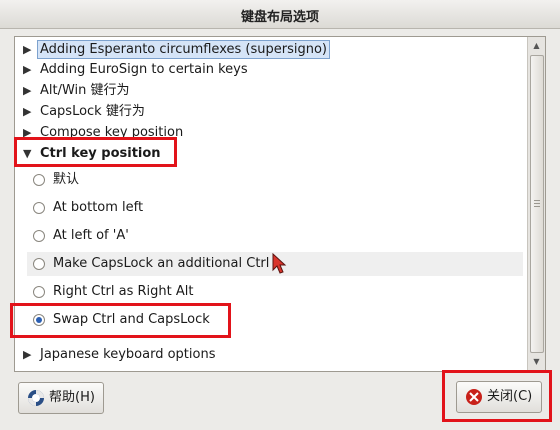  Describe the element at coordinates (474, 397) in the screenshot. I see `close-icon` at that location.